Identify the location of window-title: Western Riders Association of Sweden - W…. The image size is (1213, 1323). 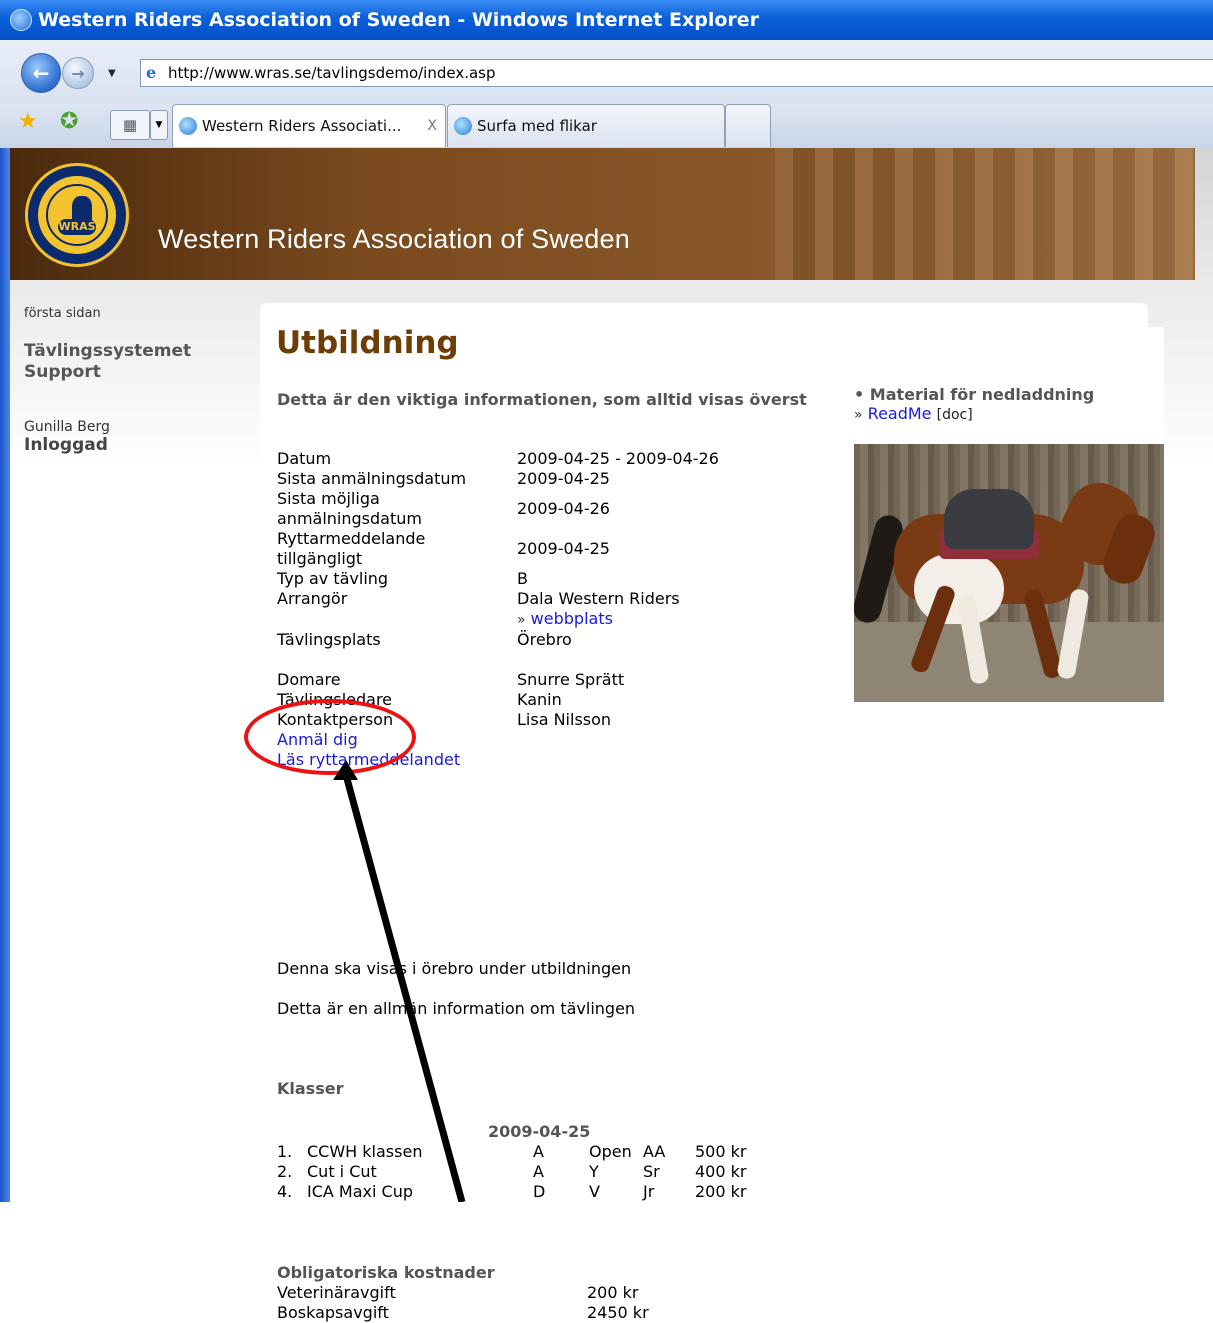
(399, 20).